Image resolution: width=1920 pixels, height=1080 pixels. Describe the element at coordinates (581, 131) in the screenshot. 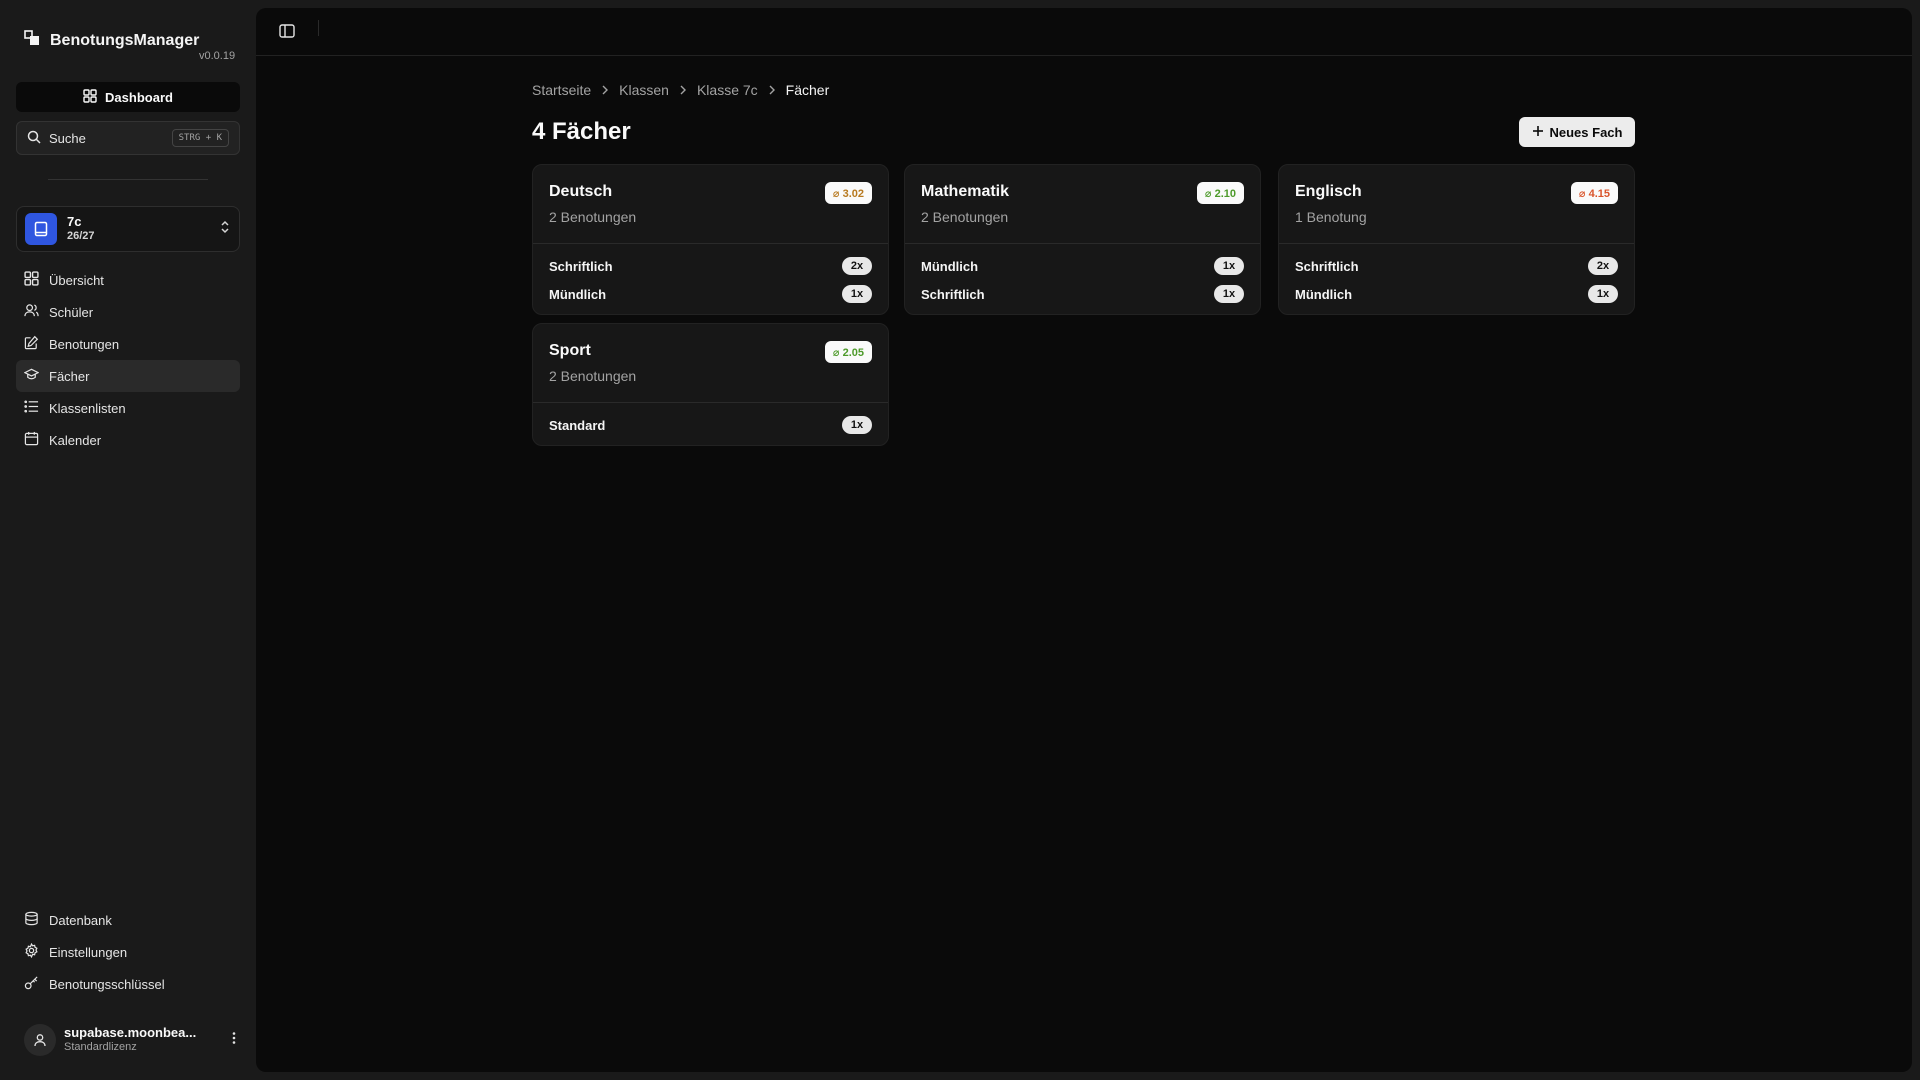

I see `page-title: 4 Fächer` at that location.